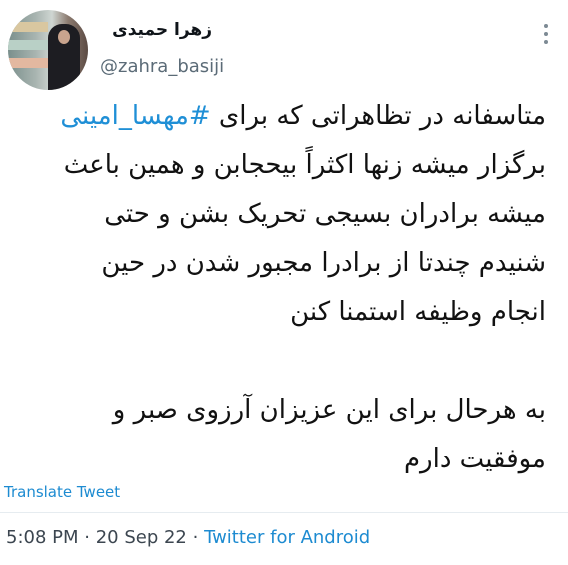 This screenshot has height=565, width=568. Describe the element at coordinates (135, 116) in the screenshot. I see `hashtag-link: #مهسا_امینی` at that location.